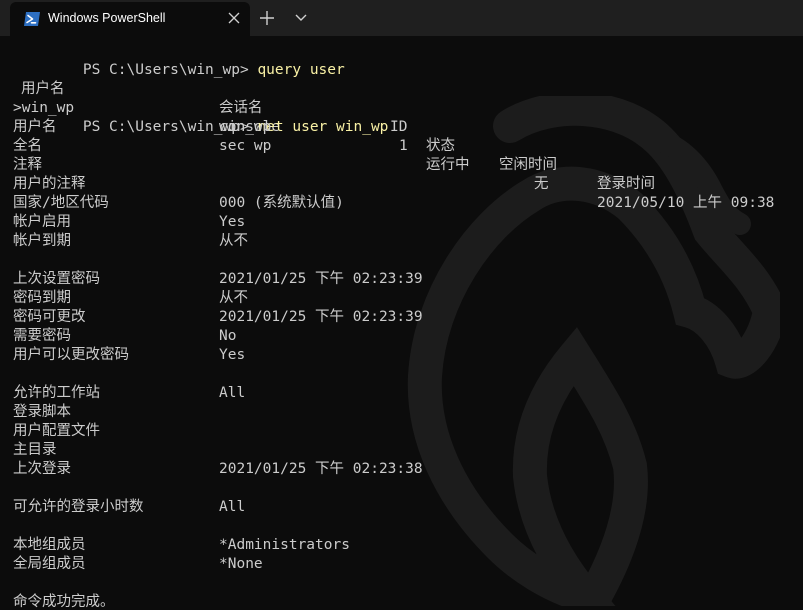 This screenshot has height=610, width=803. I want to click on field-label: 可允许的登录小时数, so click(78, 507).